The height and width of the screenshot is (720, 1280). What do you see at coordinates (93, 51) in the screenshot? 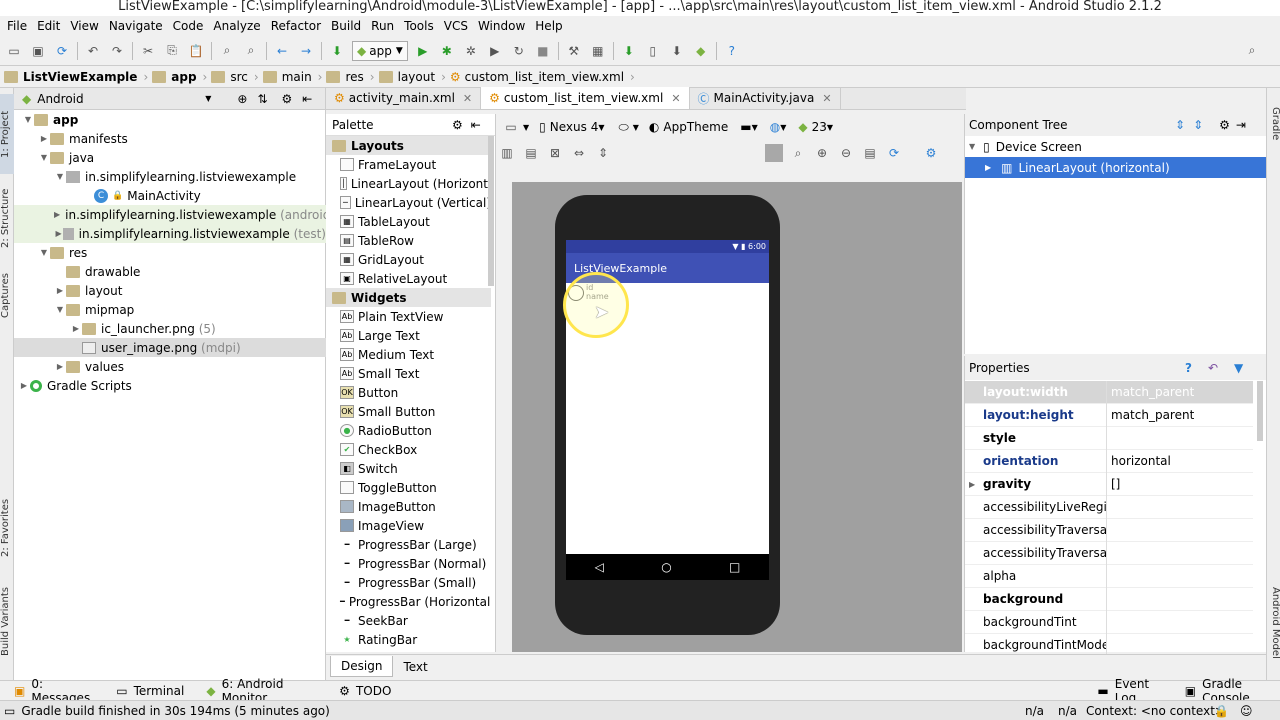
I see `undo-icon: ↶` at bounding box center [93, 51].